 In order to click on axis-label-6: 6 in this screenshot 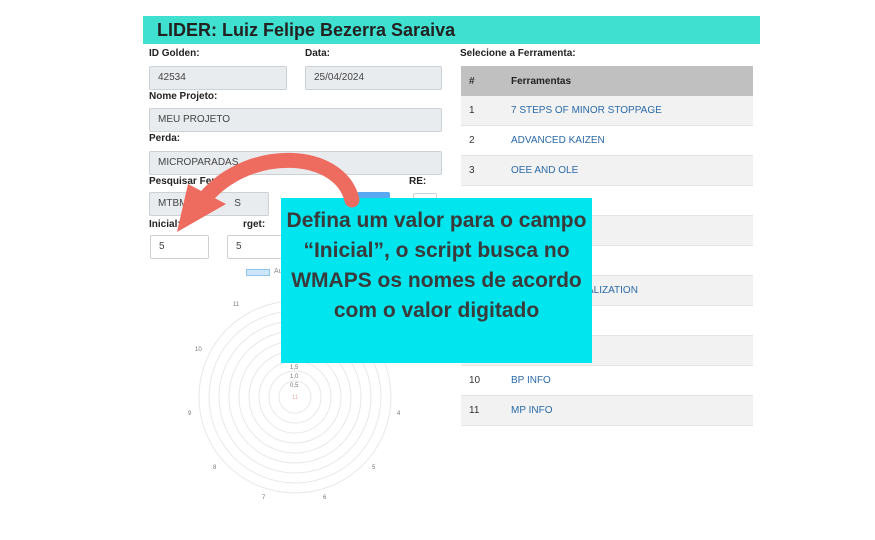, I will do `click(325, 498)`.